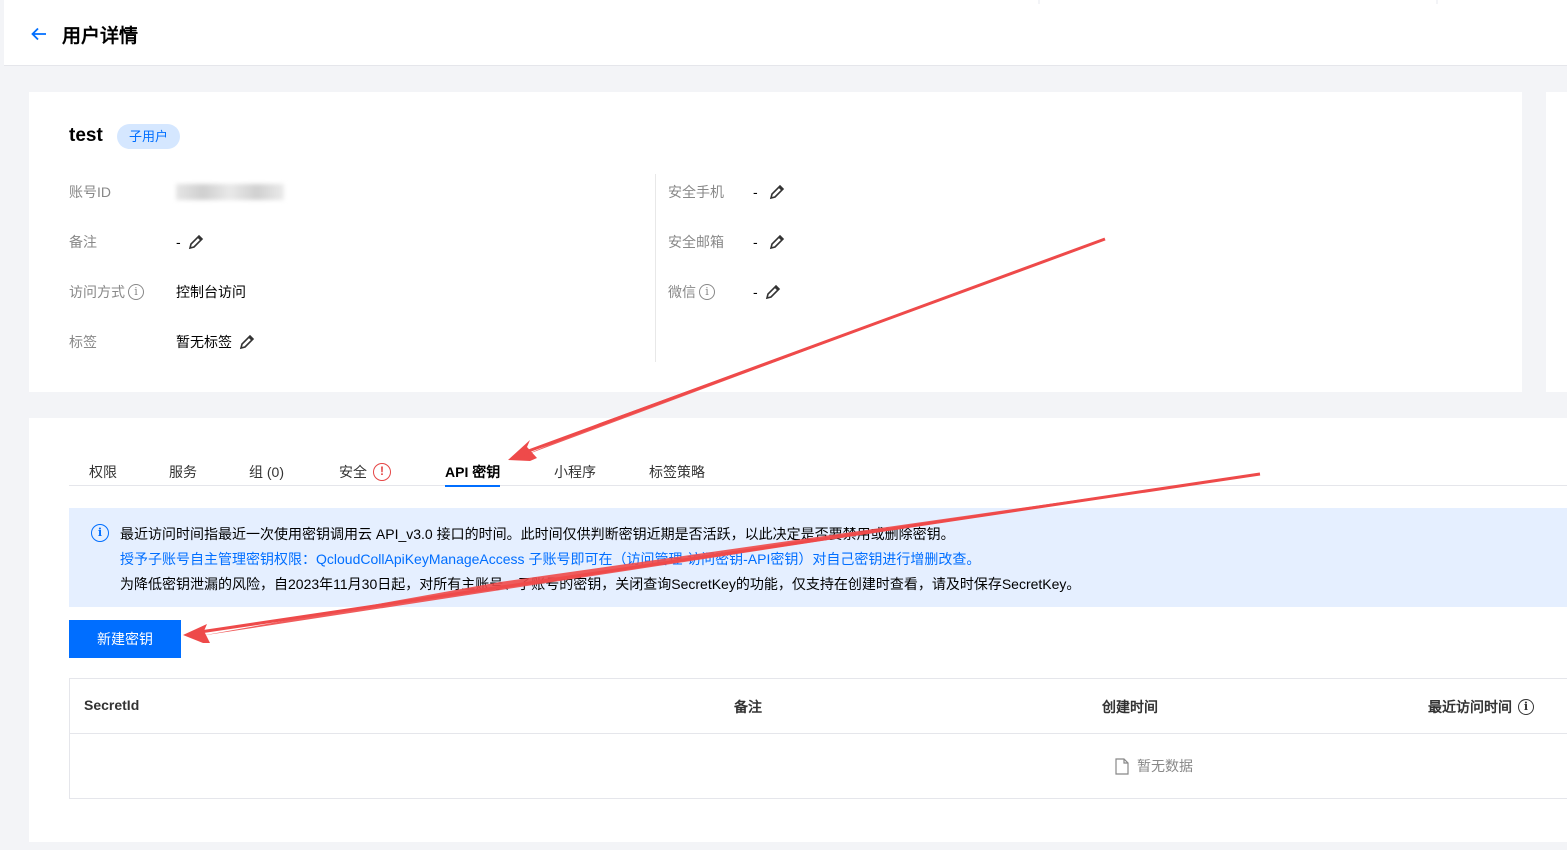  What do you see at coordinates (818, 738) in the screenshot?
I see `api-key-table: SecretId 备注 创建时间 最近访问时间 i 暂无数据` at bounding box center [818, 738].